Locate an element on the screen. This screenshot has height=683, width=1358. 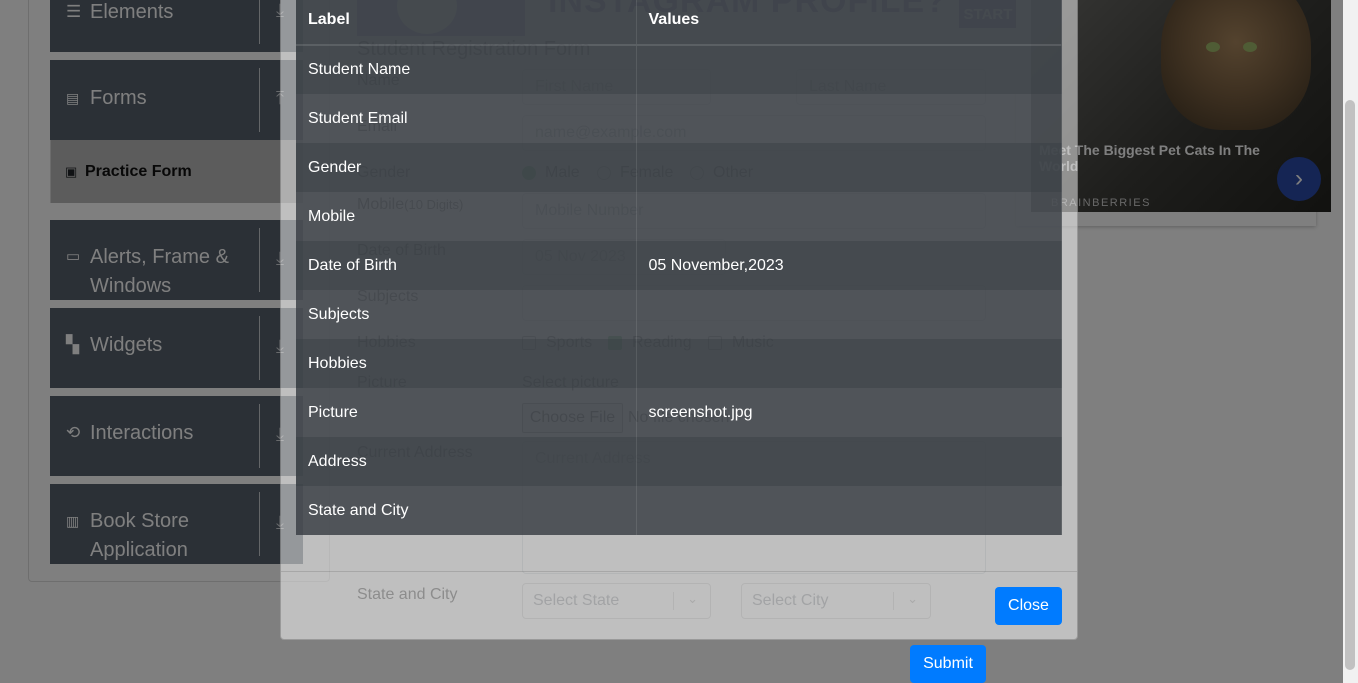
row-value: 05 November,2023 is located at coordinates (849, 265).